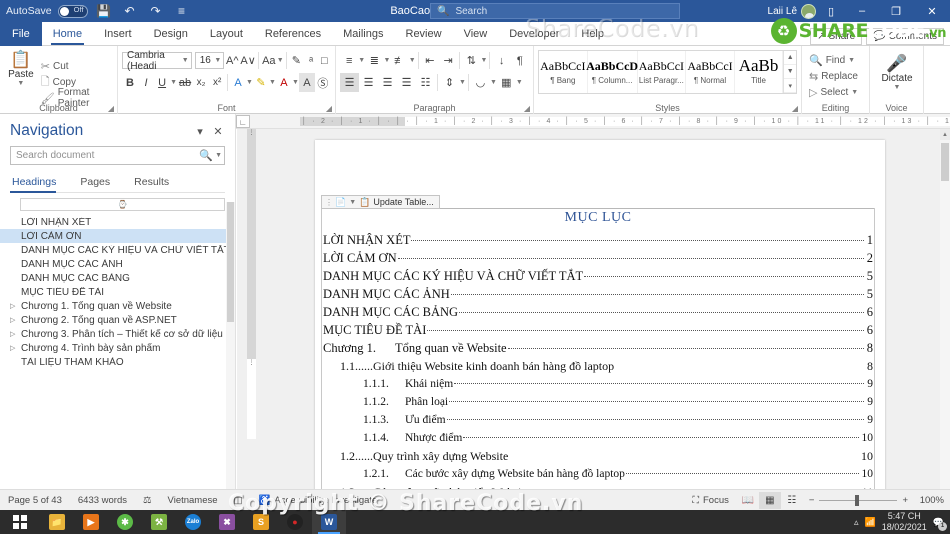  What do you see at coordinates (790, 58) in the screenshot?
I see `styles-scroll-up-icon: ▲` at bounding box center [790, 58].